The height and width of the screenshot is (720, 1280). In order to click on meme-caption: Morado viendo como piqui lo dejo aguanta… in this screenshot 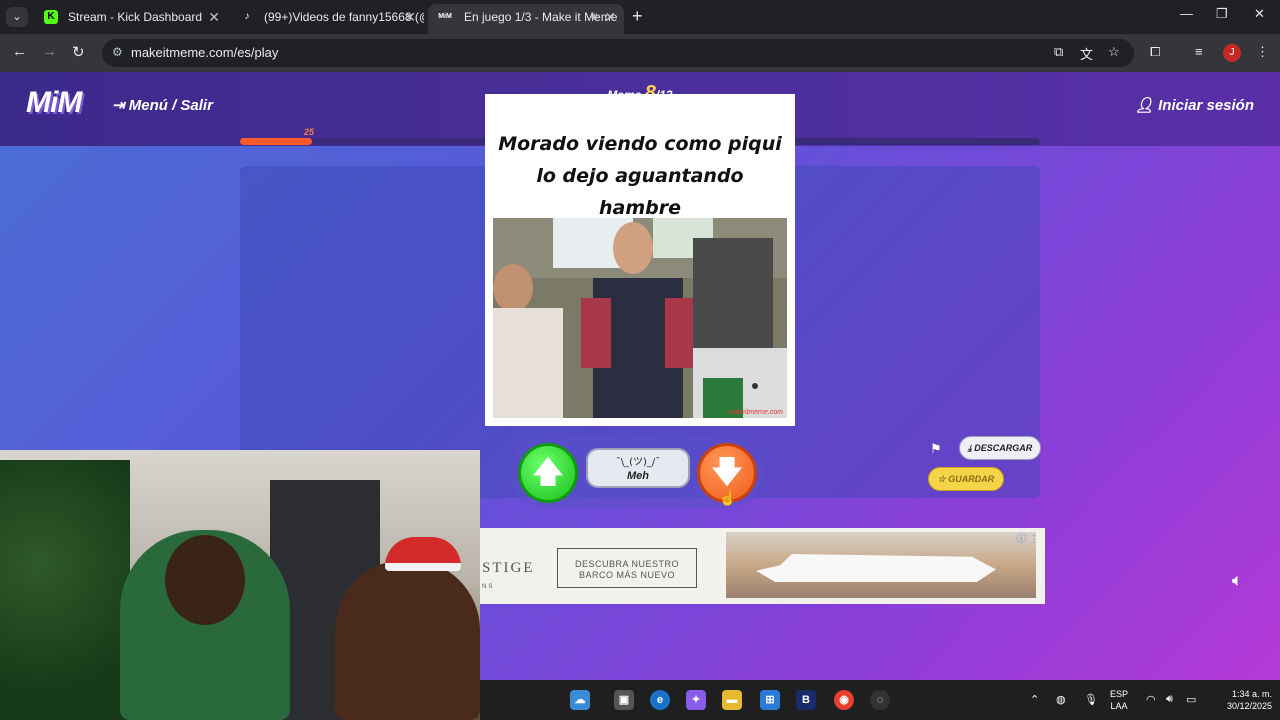, I will do `click(640, 176)`.